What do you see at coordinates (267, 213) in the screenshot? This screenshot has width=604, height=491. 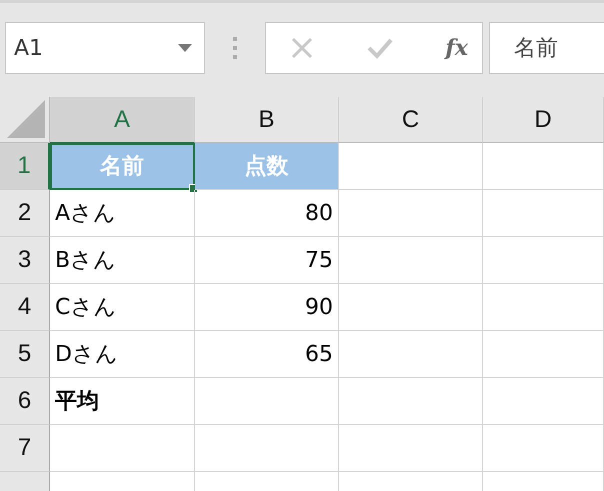 I see `table-cell: 80` at bounding box center [267, 213].